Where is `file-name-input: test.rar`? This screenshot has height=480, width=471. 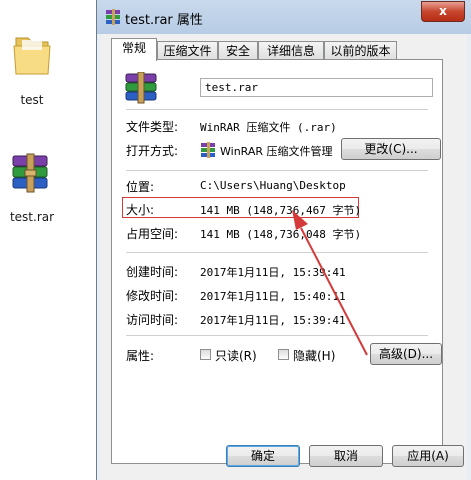 file-name-input: test.rar is located at coordinates (316, 87).